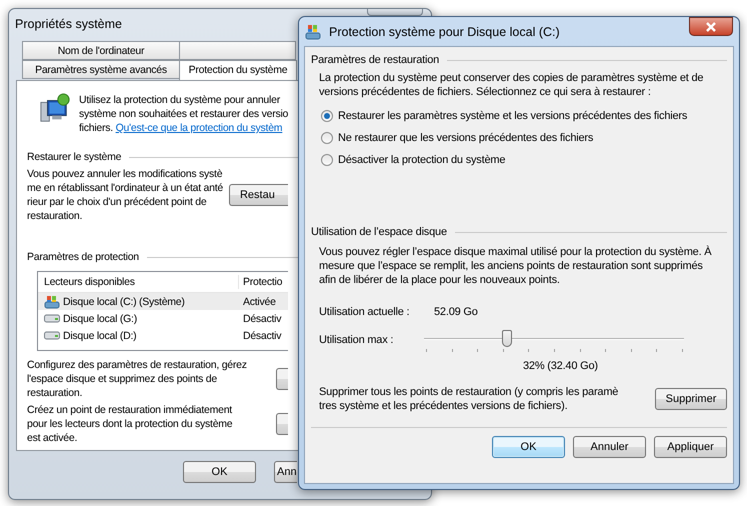  What do you see at coordinates (125, 195) in the screenshot?
I see `restore-description: Vous pouvez annuler les modifications systè me en rétablissant l'ordinateur à un état anté rieur par le choix d'un précédent point de restauration.` at bounding box center [125, 195].